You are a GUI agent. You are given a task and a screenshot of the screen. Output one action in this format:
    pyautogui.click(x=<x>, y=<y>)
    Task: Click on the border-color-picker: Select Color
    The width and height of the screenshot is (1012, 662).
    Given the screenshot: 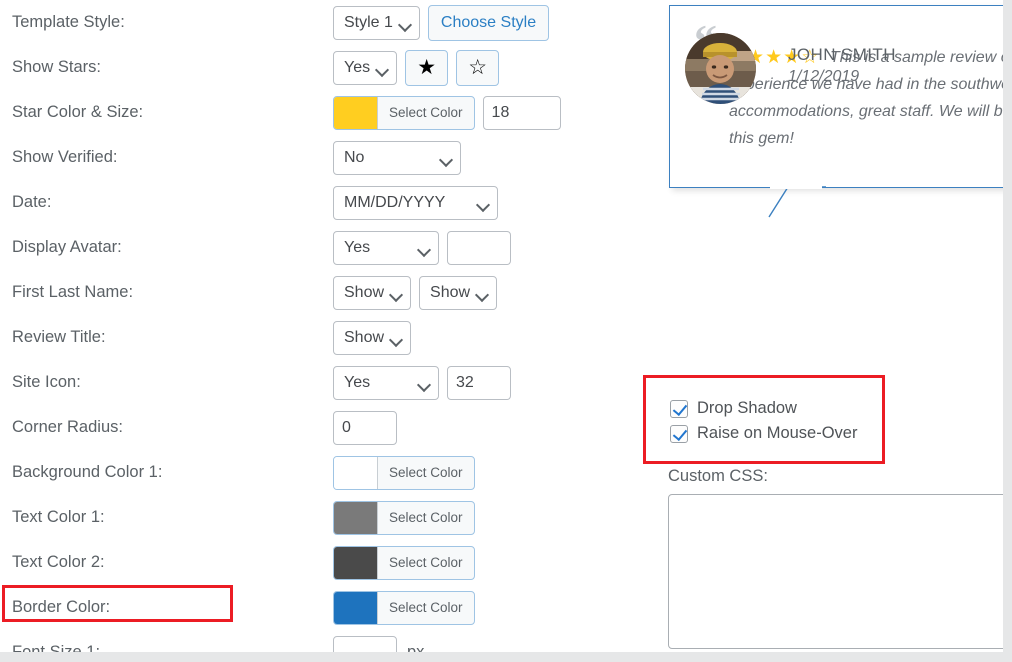 What is the action you would take?
    pyautogui.click(x=404, y=607)
    